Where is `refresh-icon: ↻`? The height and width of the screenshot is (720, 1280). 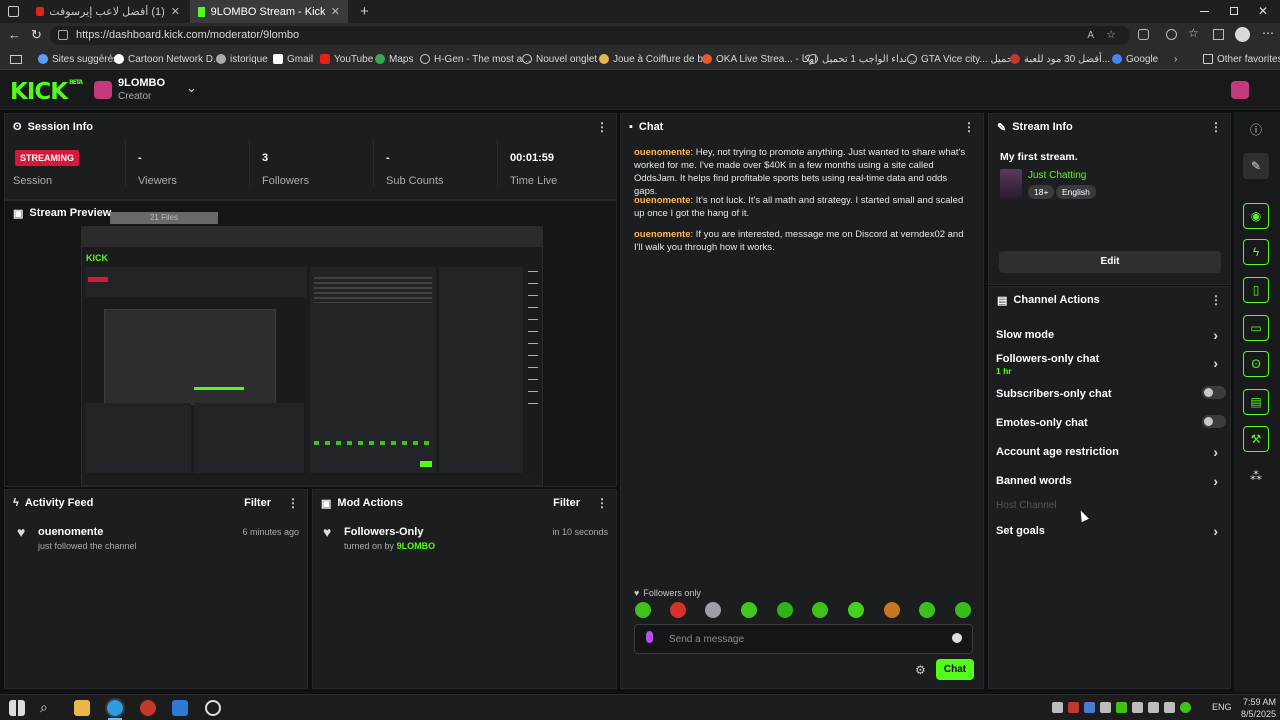 refresh-icon: ↻ is located at coordinates (36, 35).